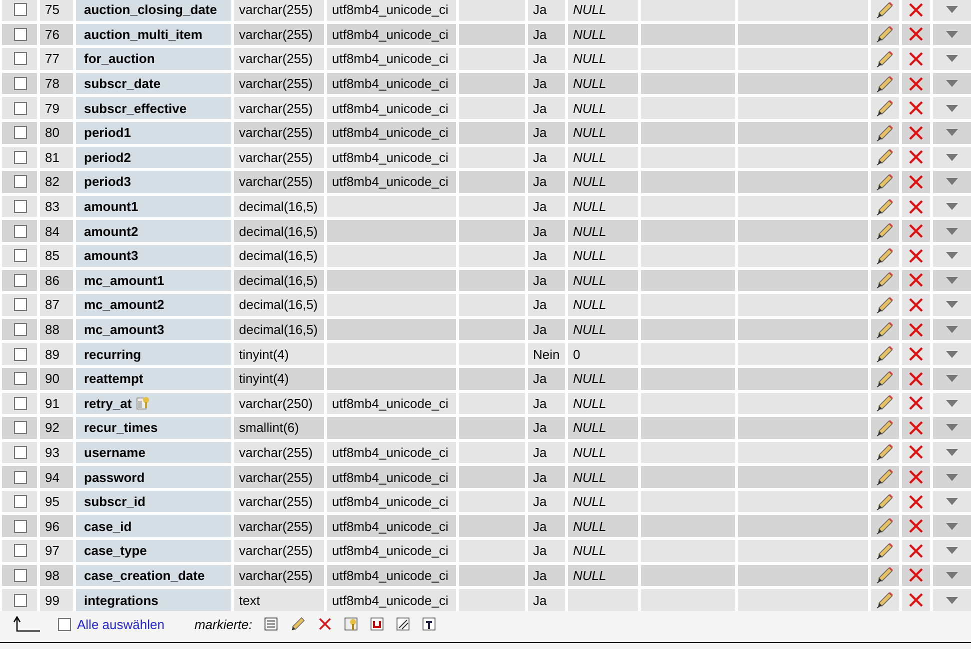 The image size is (971, 649). What do you see at coordinates (377, 624) in the screenshot?
I see `unique-icon` at bounding box center [377, 624].